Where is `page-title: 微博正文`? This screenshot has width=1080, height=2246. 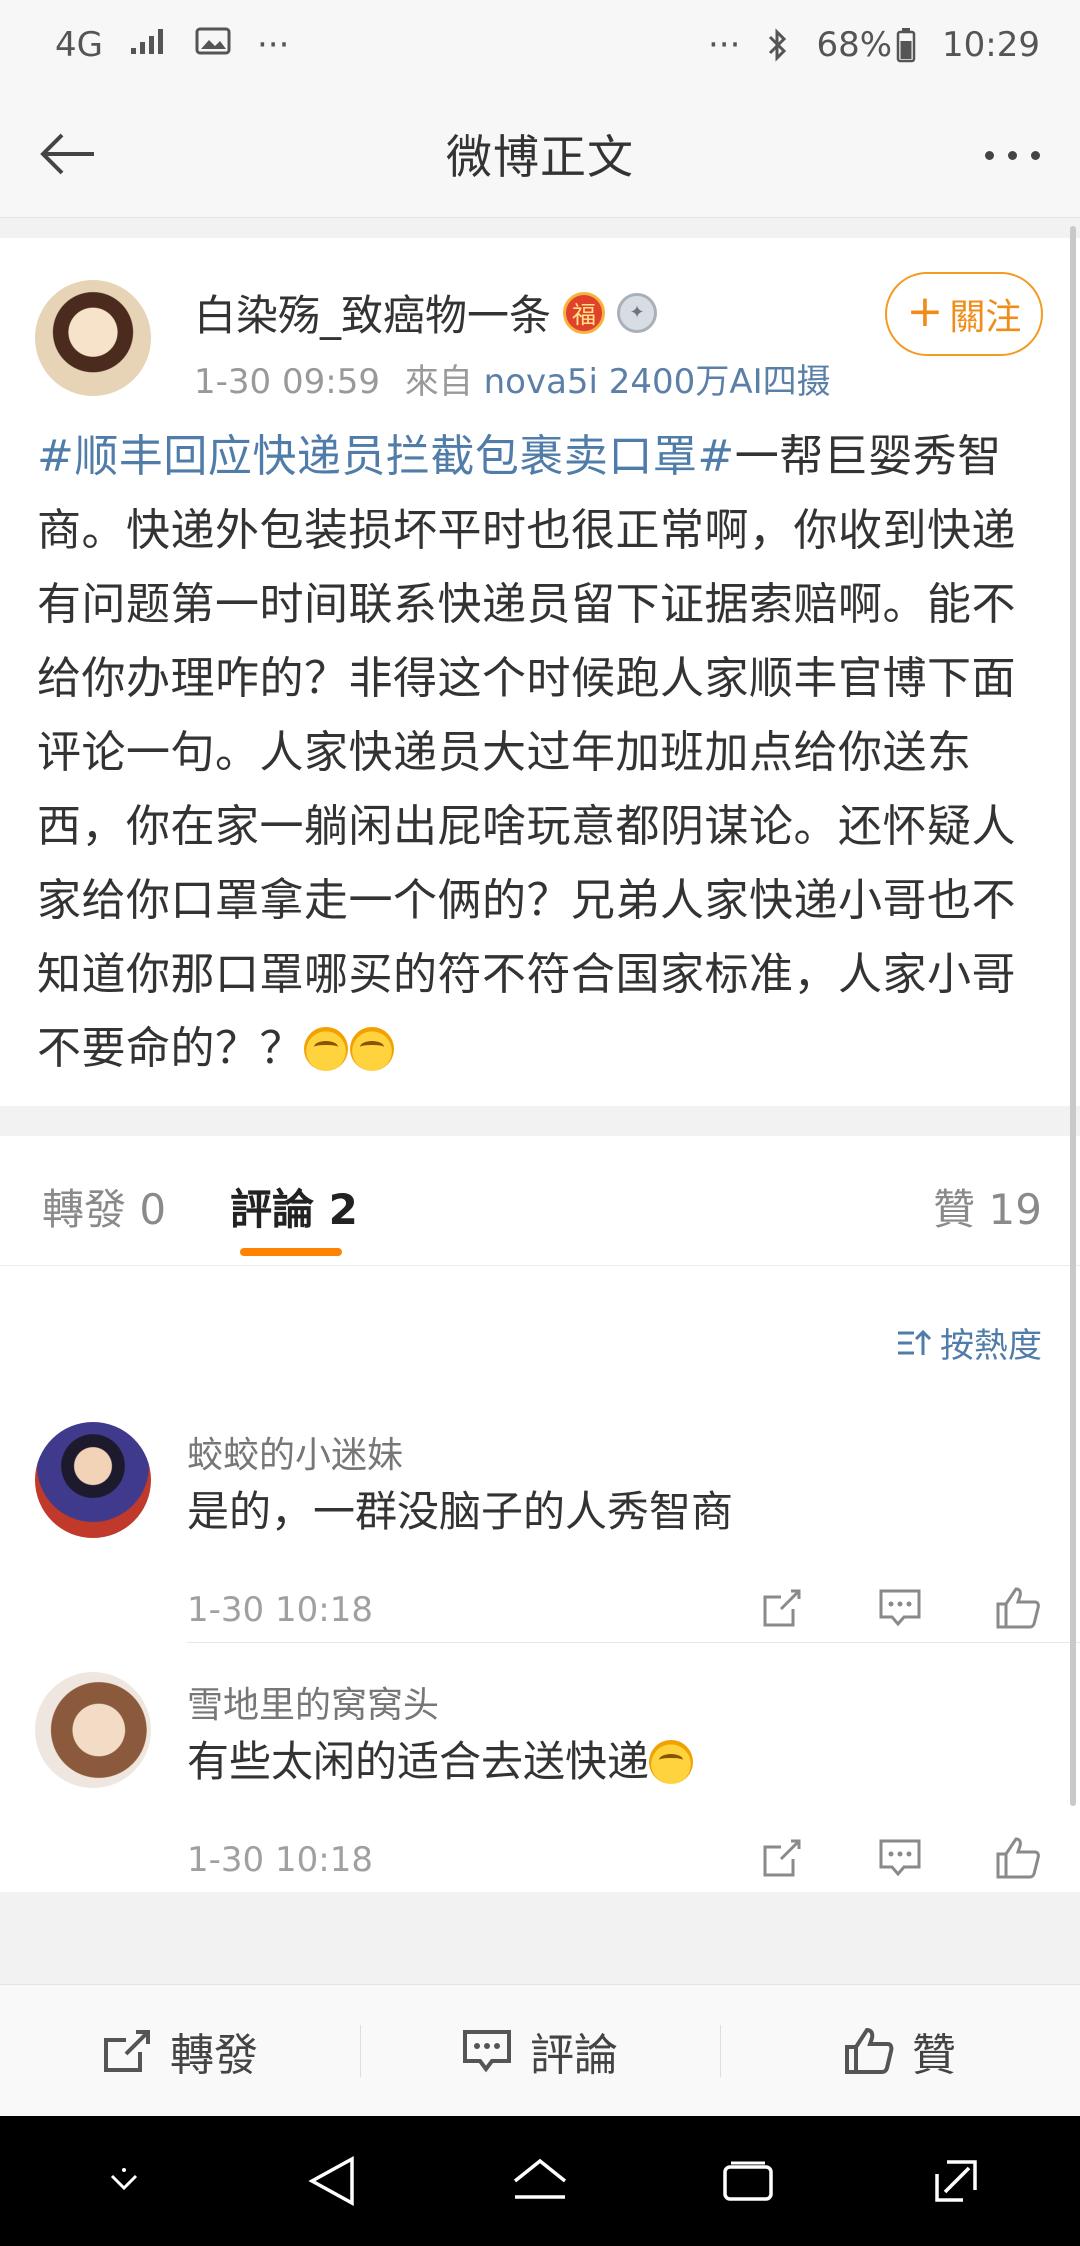
page-title: 微博正文 is located at coordinates (540, 156).